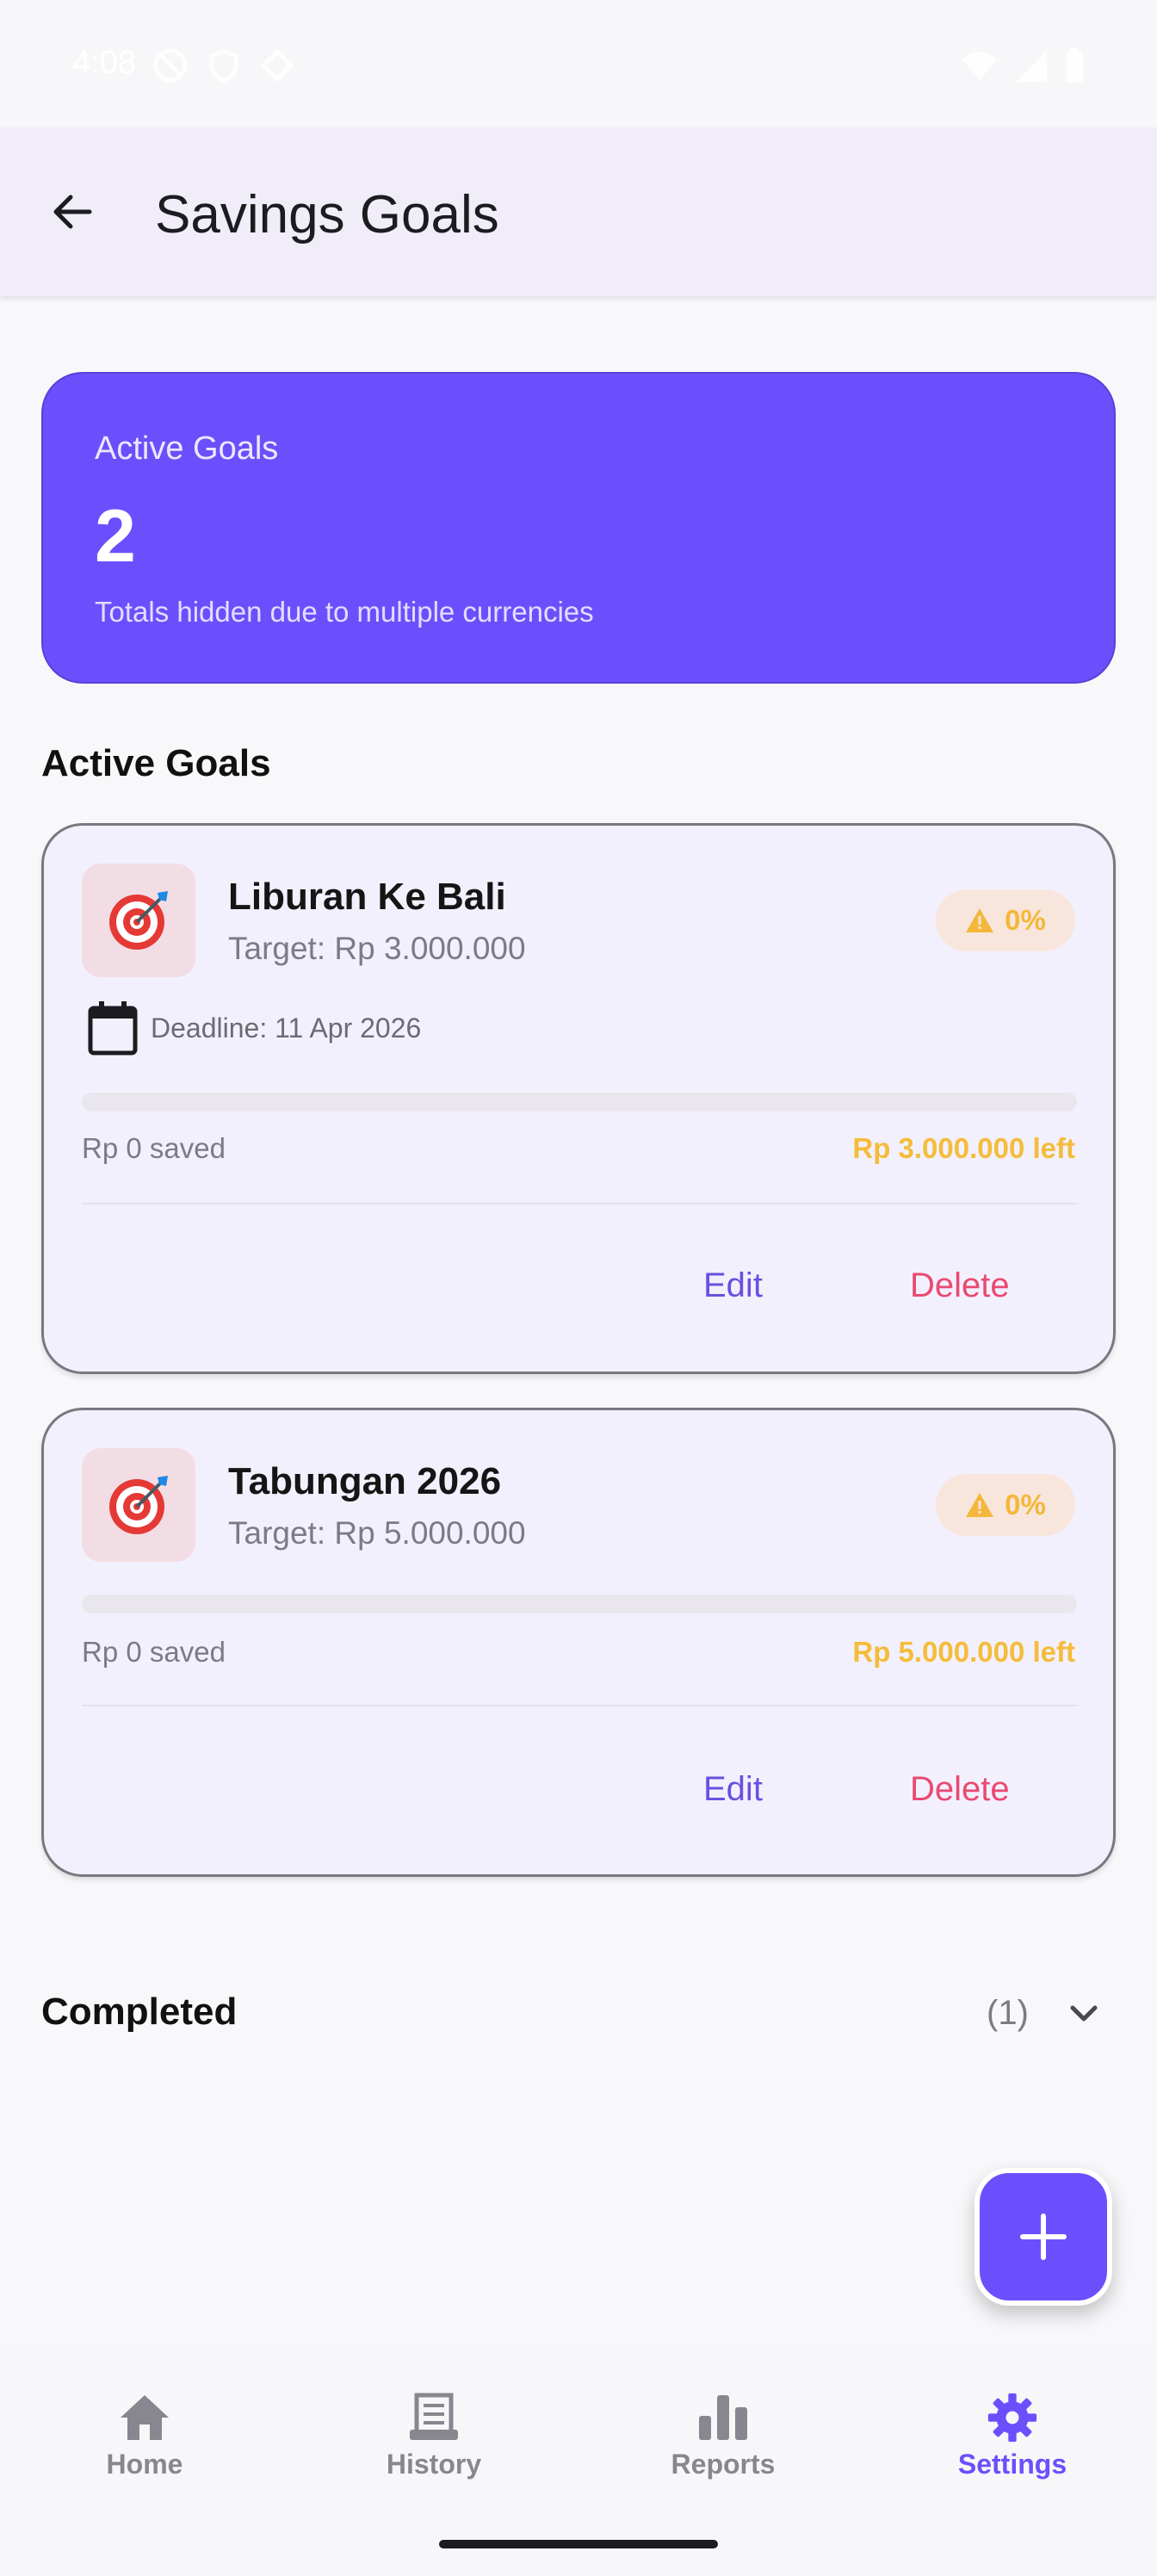  I want to click on status-notification-icons, so click(223, 65).